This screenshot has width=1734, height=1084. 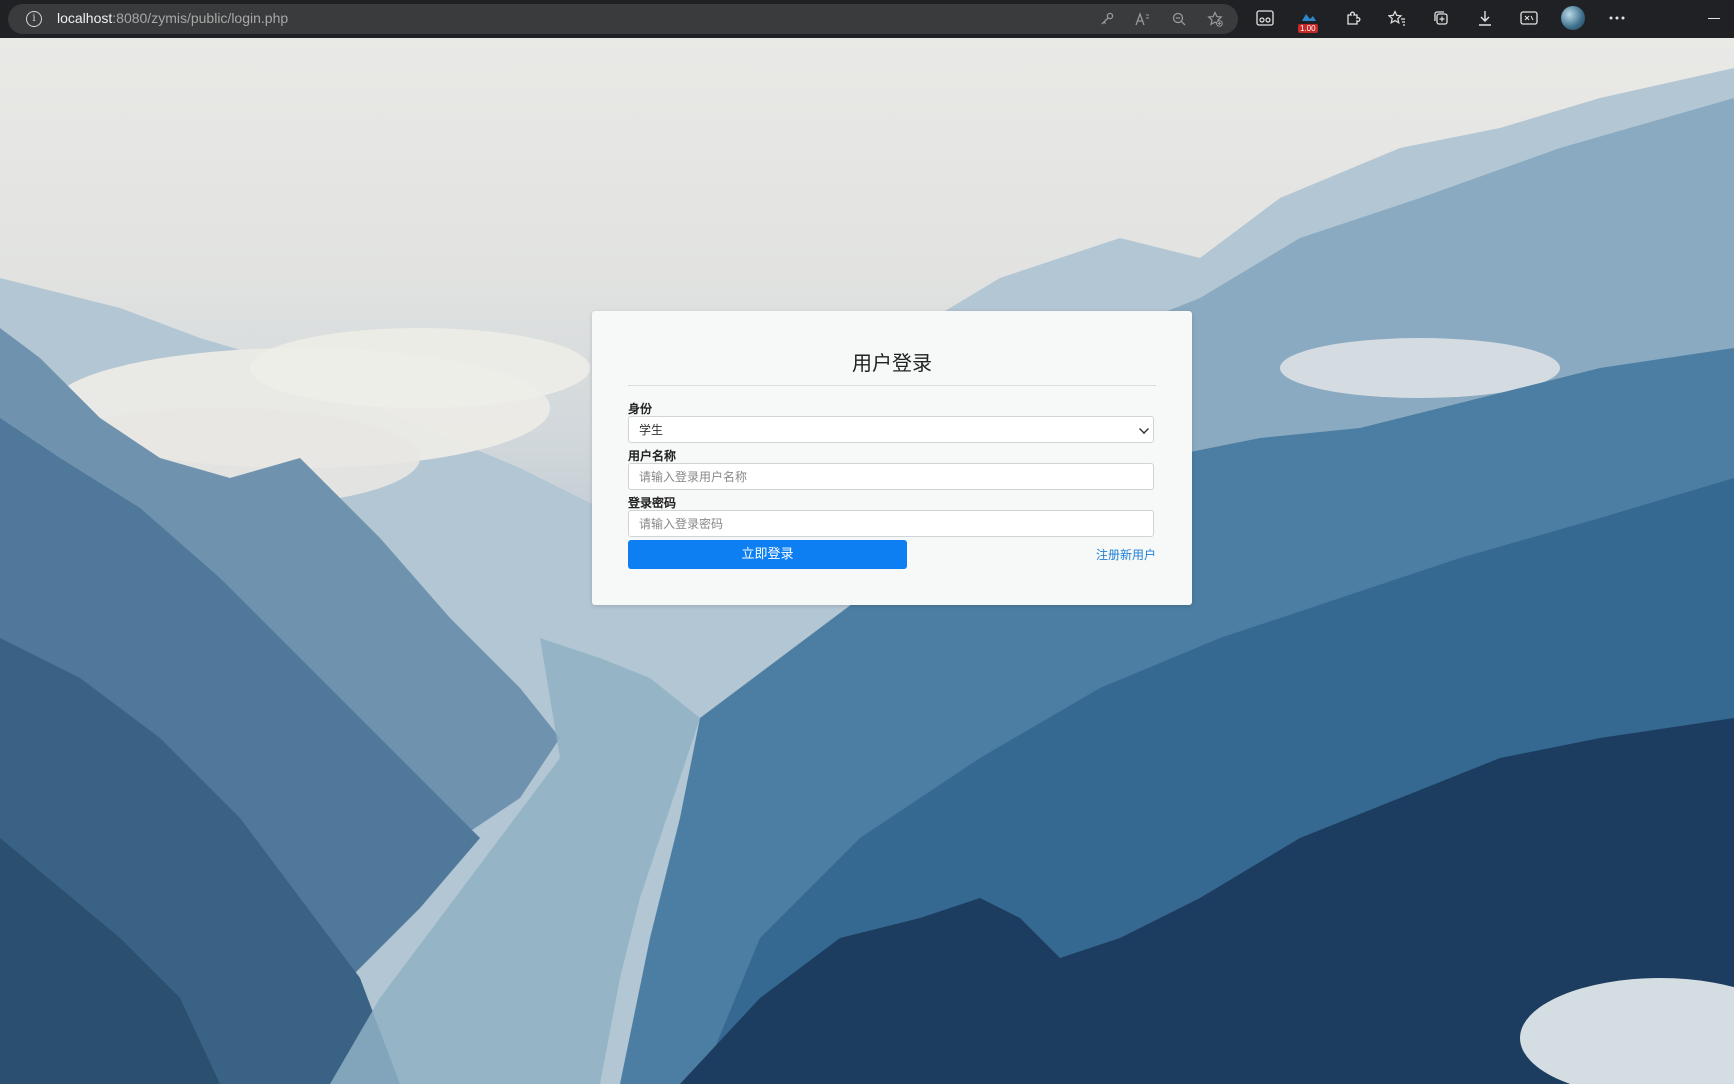 I want to click on password-input: 请输入登录密码, so click(x=891, y=523).